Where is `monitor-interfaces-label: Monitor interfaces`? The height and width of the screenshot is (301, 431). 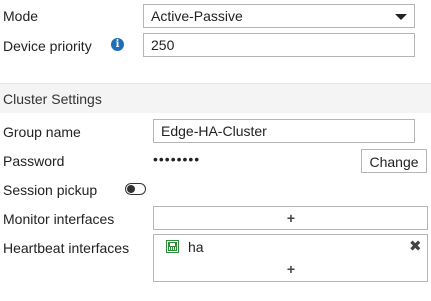
monitor-interfaces-label: Monitor interfaces is located at coordinates (59, 219).